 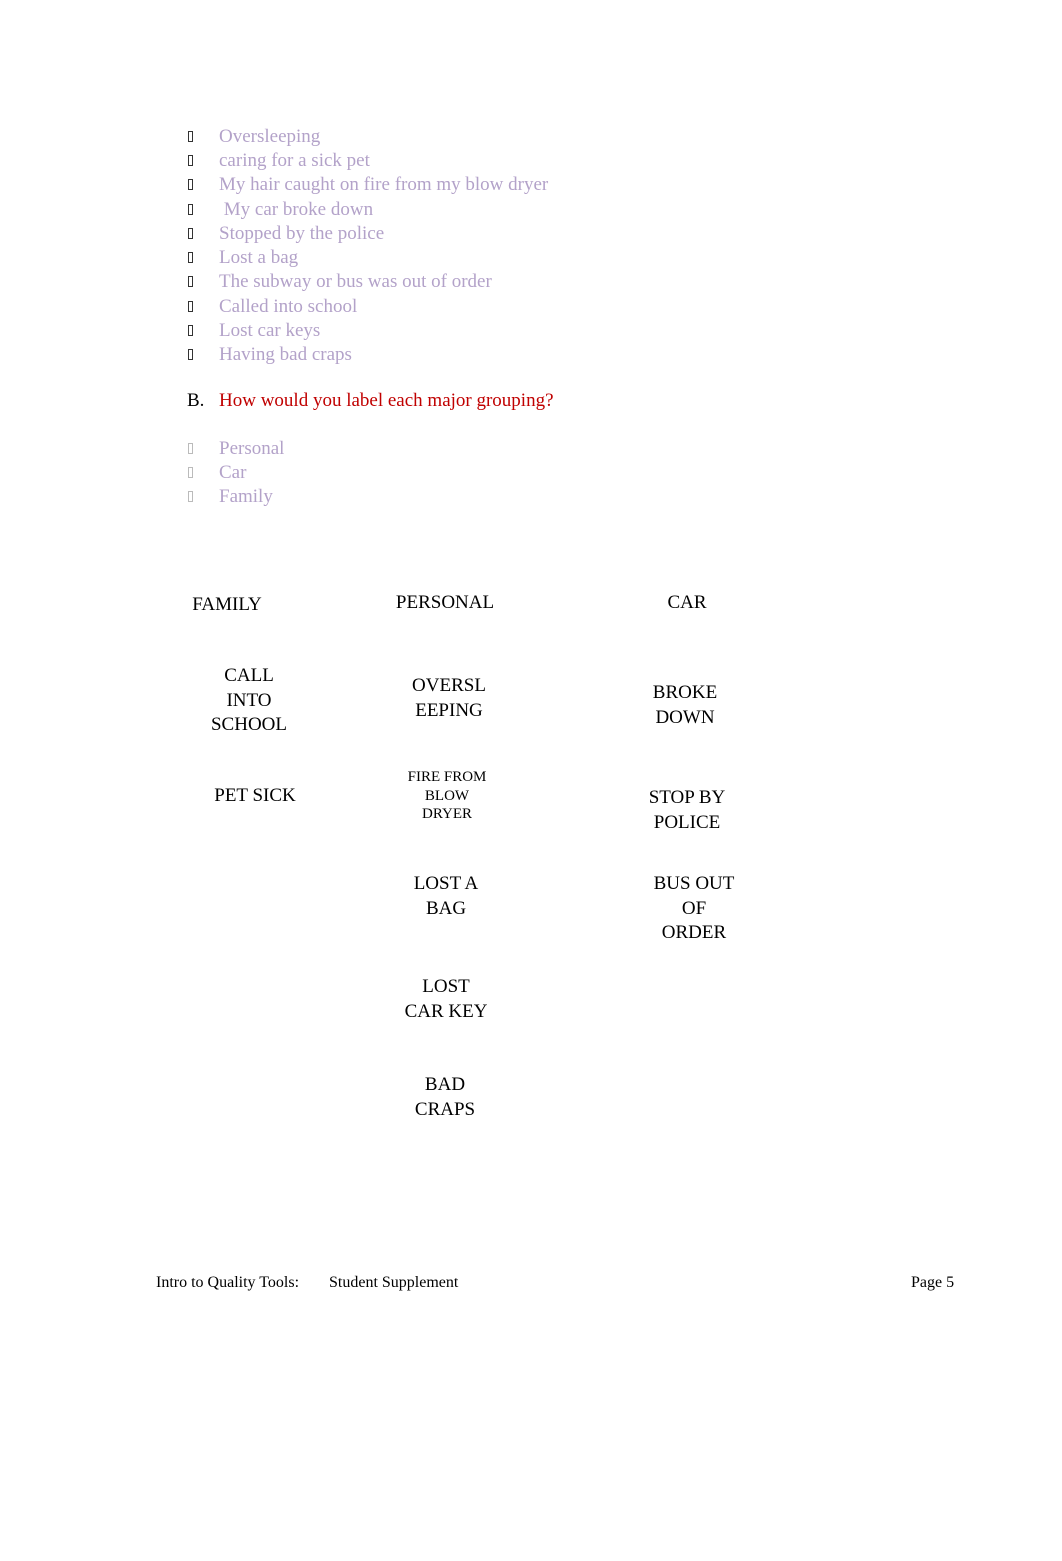 What do you see at coordinates (355, 281) in the screenshot?
I see `list-item-text: The subway or bus was out of order` at bounding box center [355, 281].